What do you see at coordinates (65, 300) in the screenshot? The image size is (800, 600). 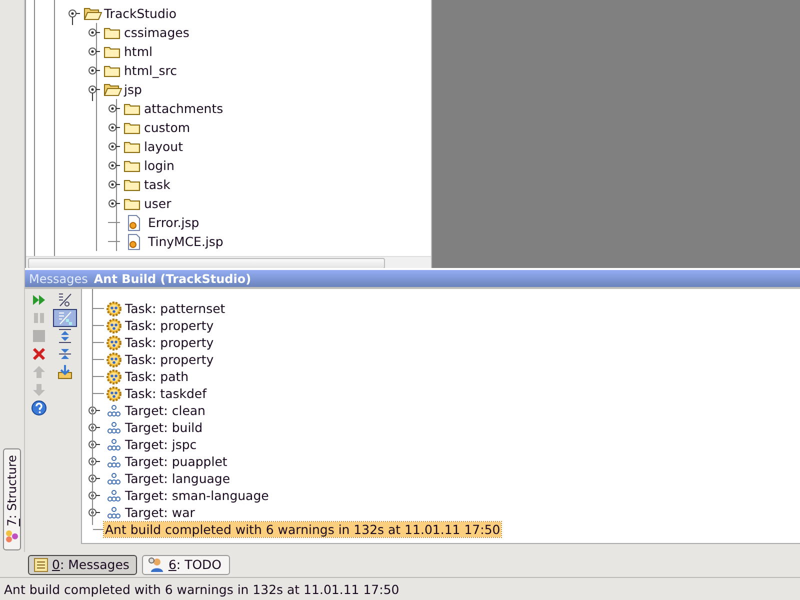 I see `sort-icon` at bounding box center [65, 300].